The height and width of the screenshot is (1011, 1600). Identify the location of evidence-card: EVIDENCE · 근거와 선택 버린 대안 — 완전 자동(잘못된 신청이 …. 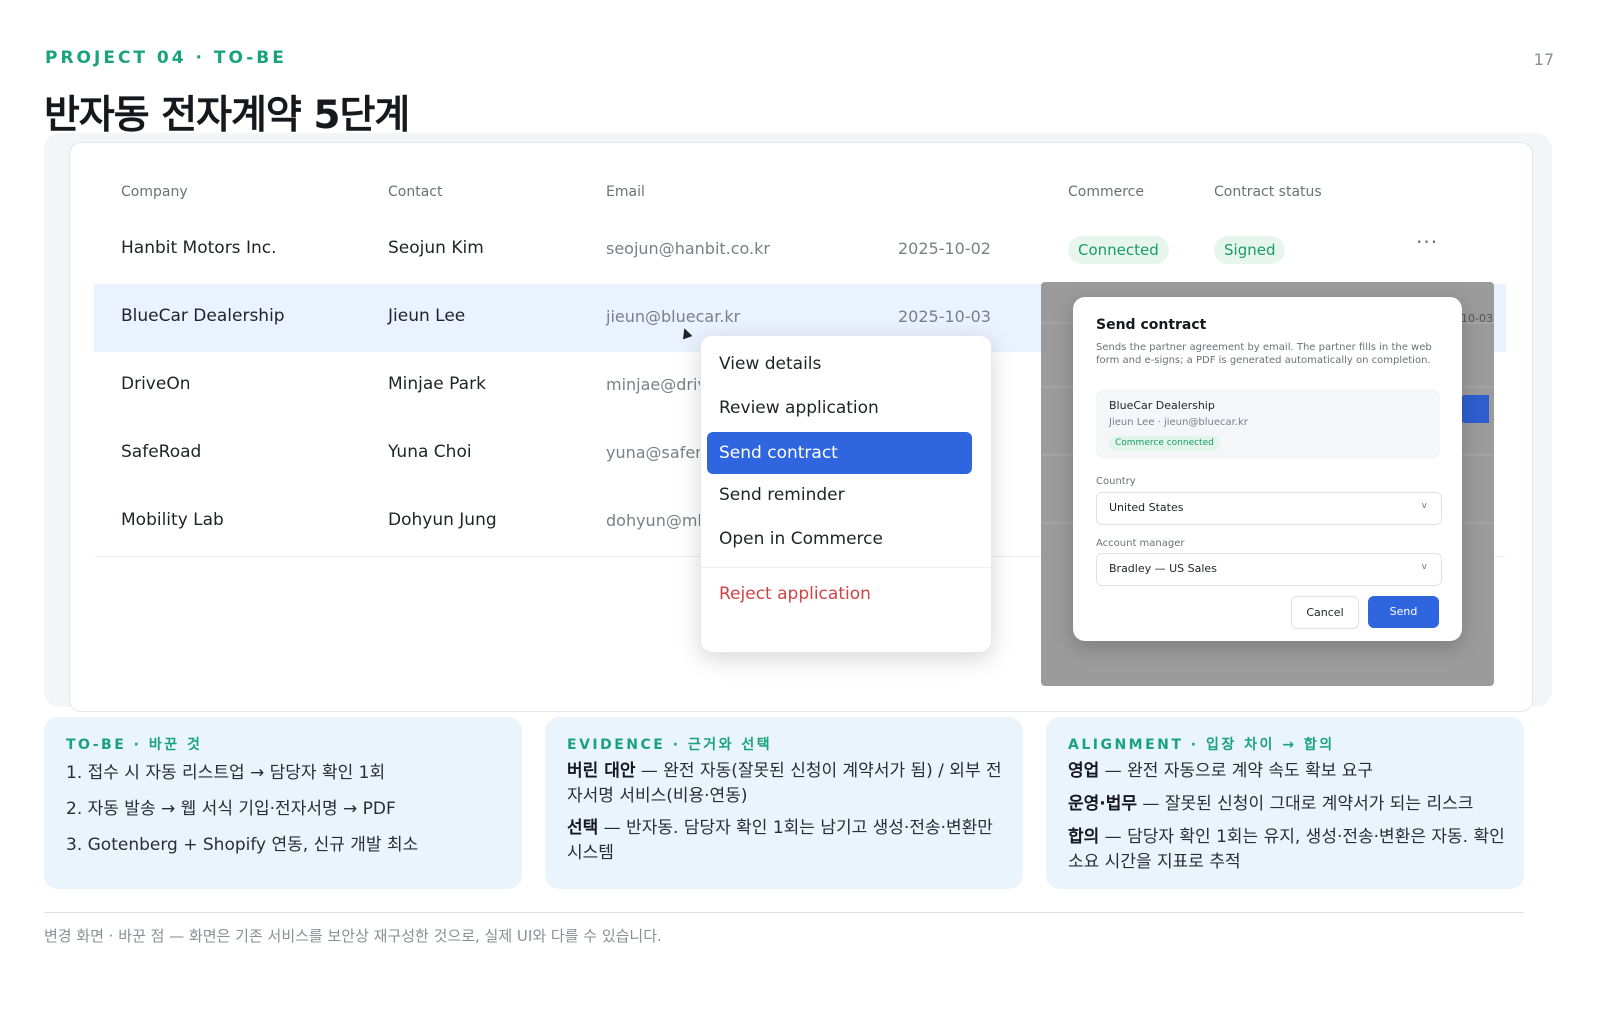
(784, 803).